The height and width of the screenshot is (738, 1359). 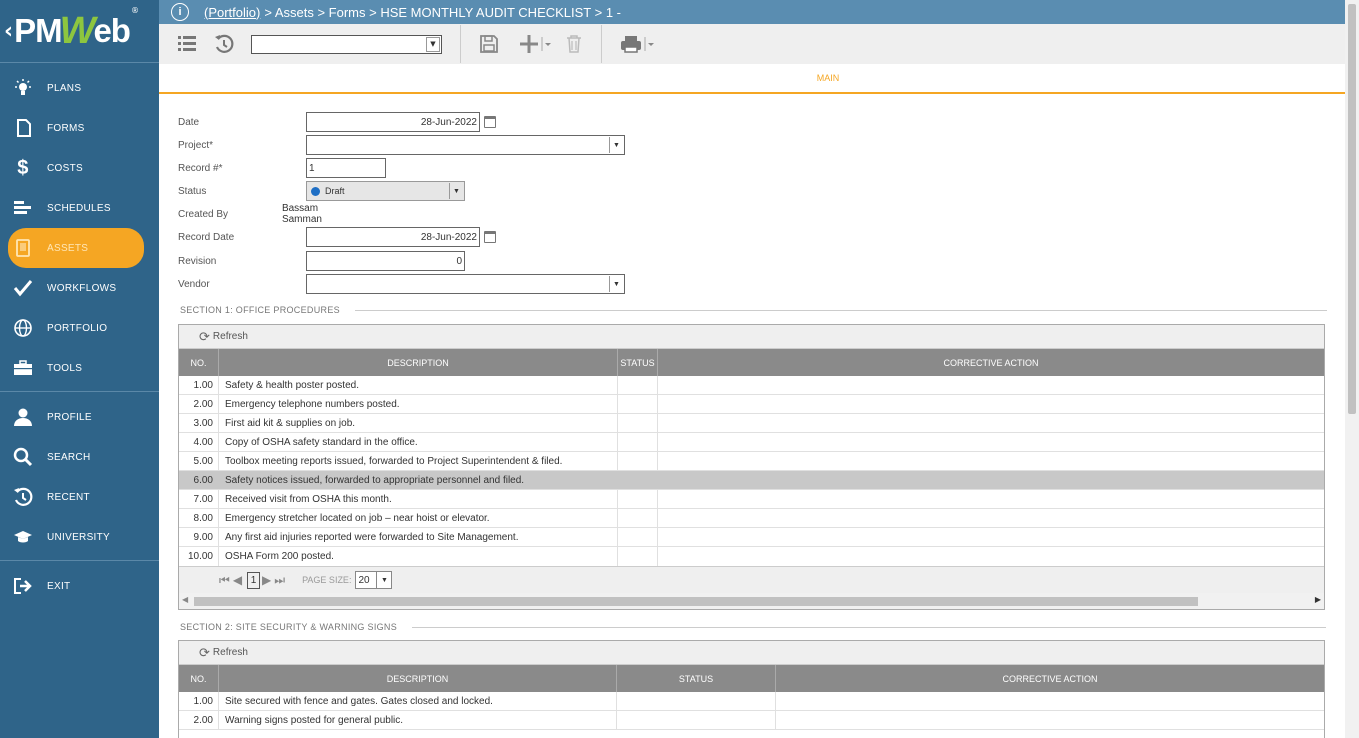 What do you see at coordinates (374, 580) in the screenshot?
I see `page-size-select: 20 ▼` at bounding box center [374, 580].